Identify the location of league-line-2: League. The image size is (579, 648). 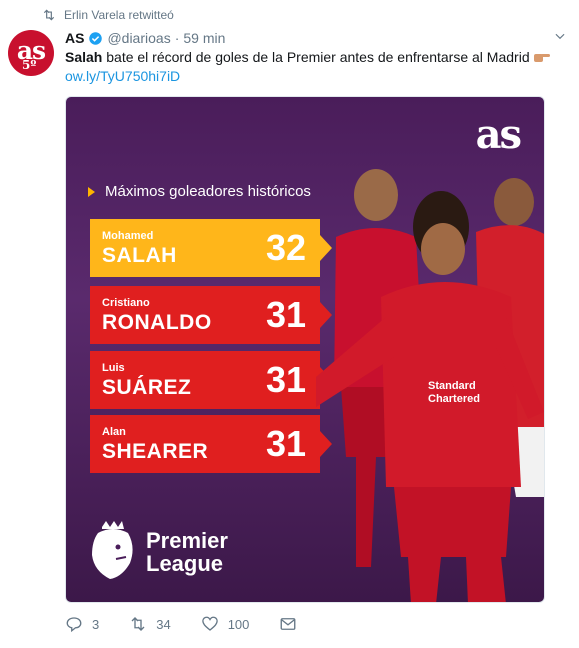
(185, 563).